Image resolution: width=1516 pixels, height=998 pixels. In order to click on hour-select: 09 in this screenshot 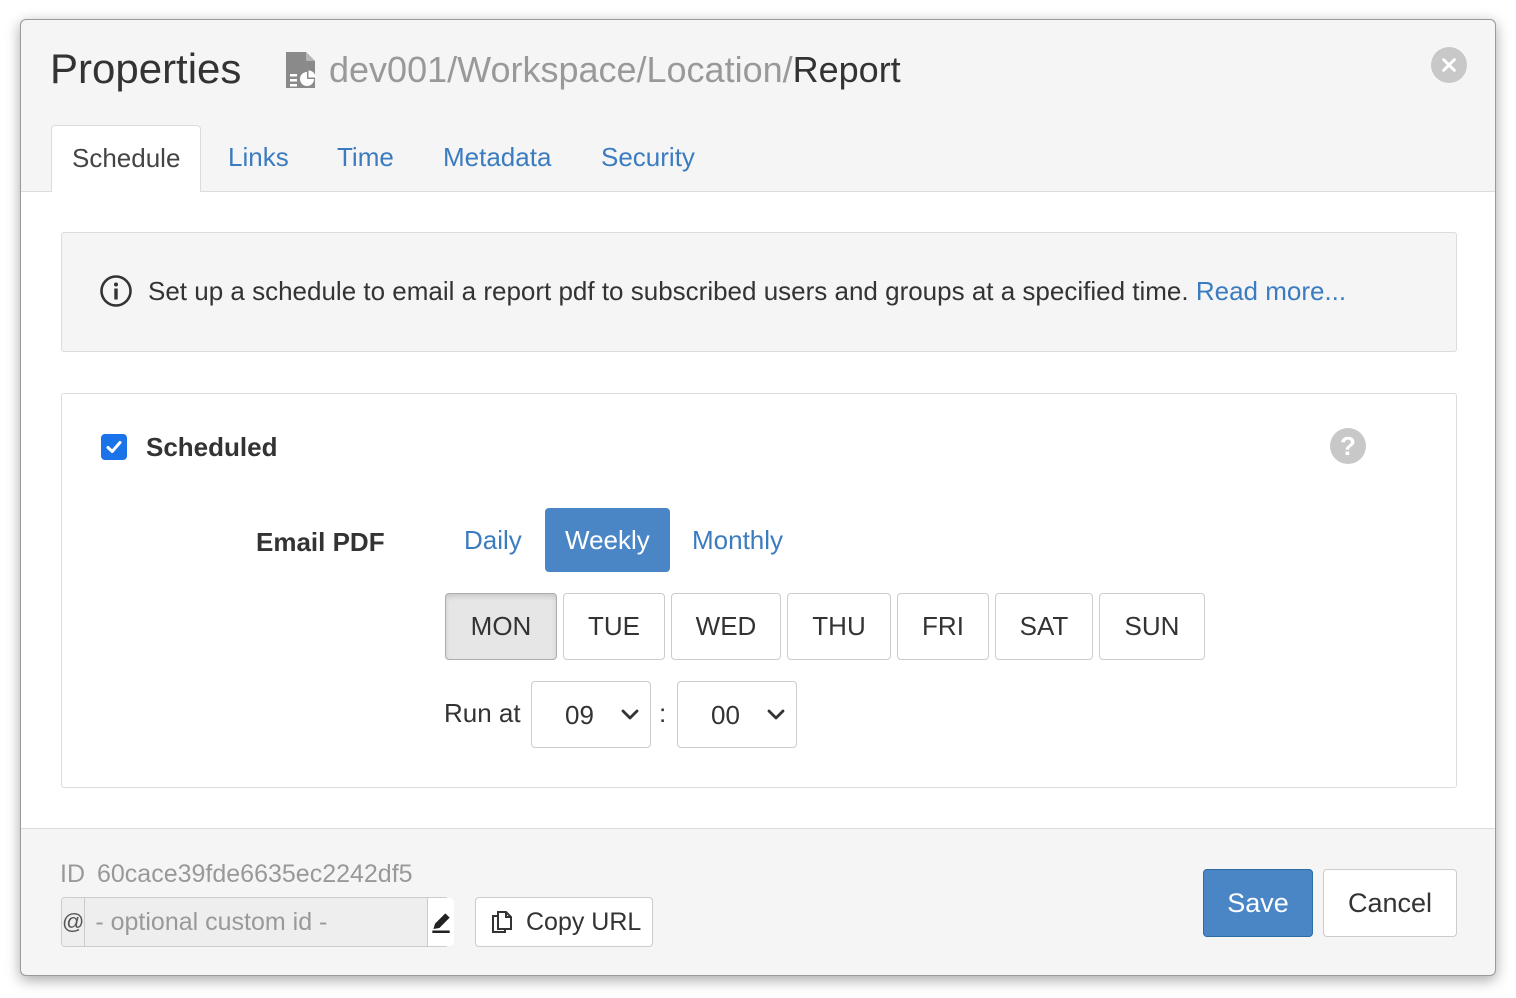, I will do `click(591, 714)`.